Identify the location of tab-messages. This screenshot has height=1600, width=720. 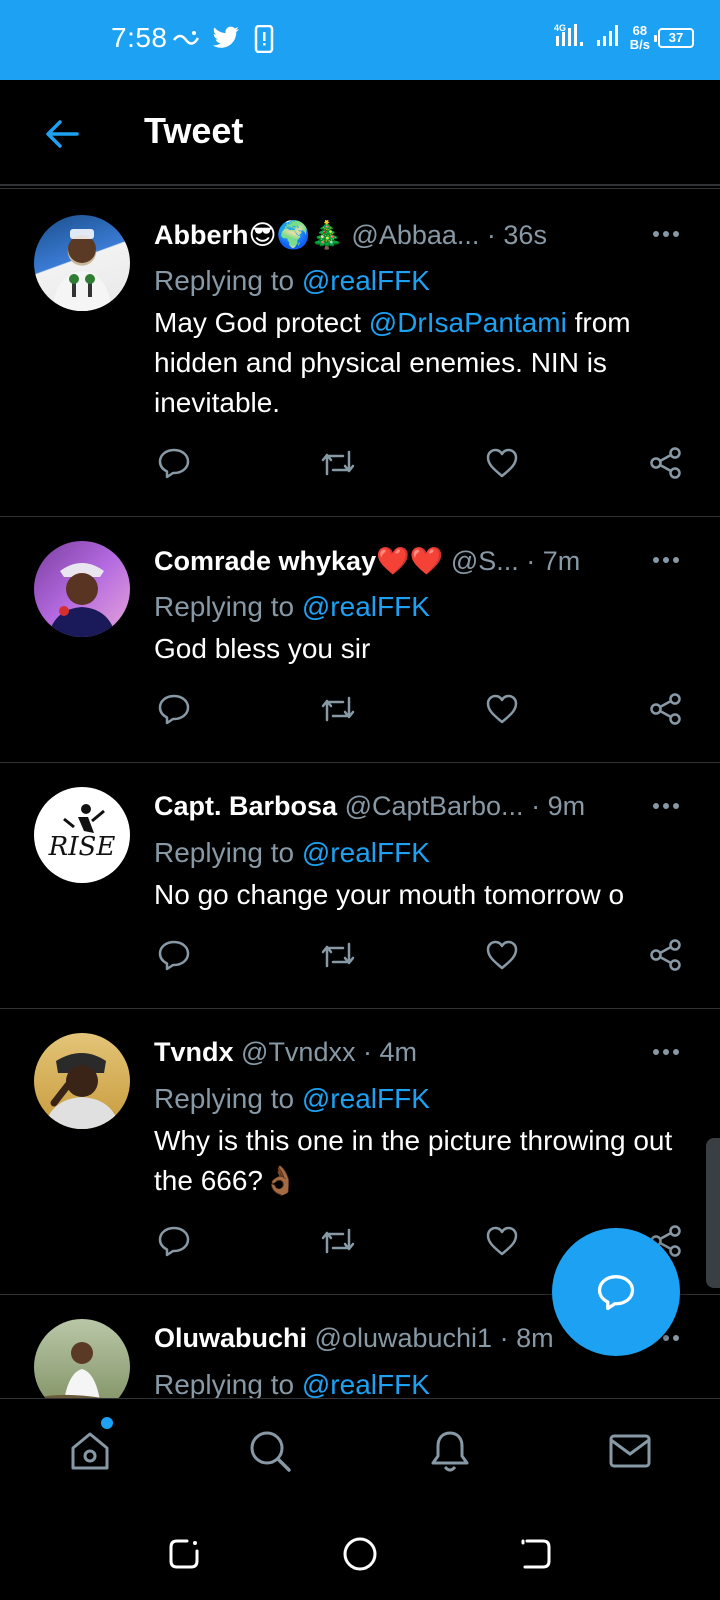
(630, 1451).